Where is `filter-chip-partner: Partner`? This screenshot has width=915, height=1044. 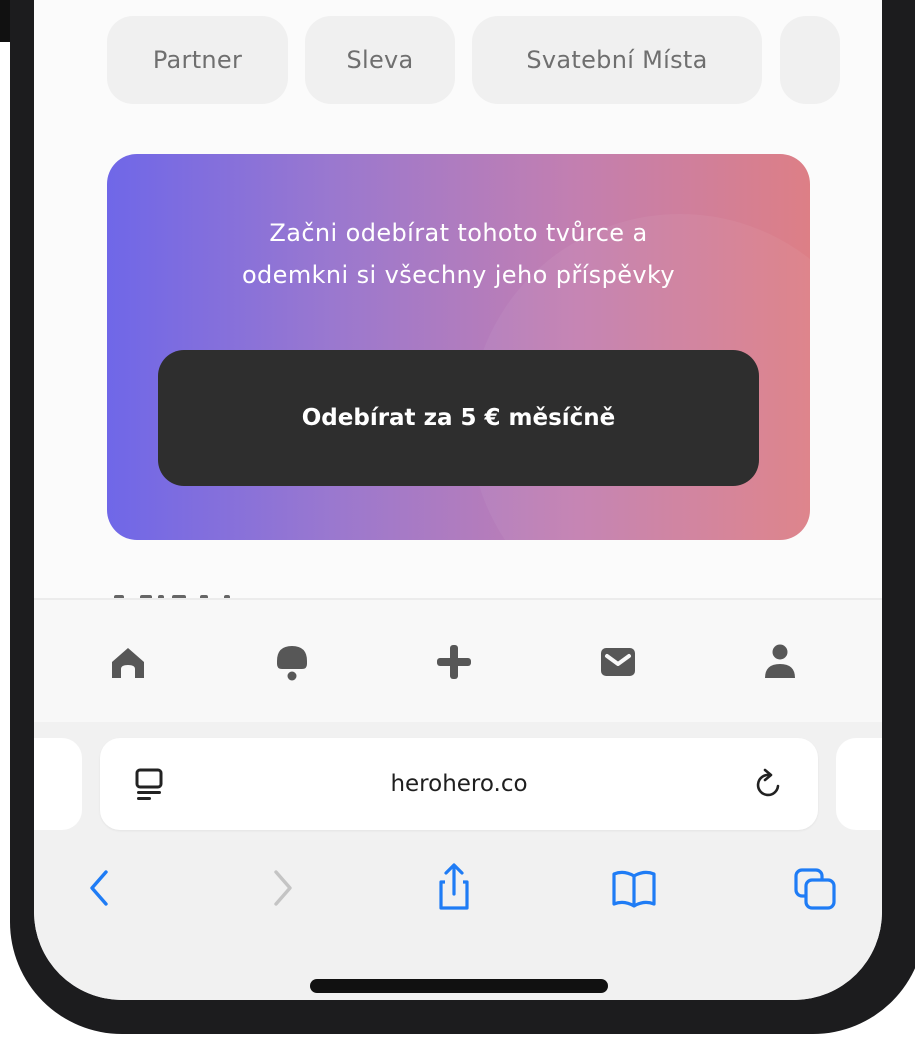
filter-chip-partner: Partner is located at coordinates (197, 60).